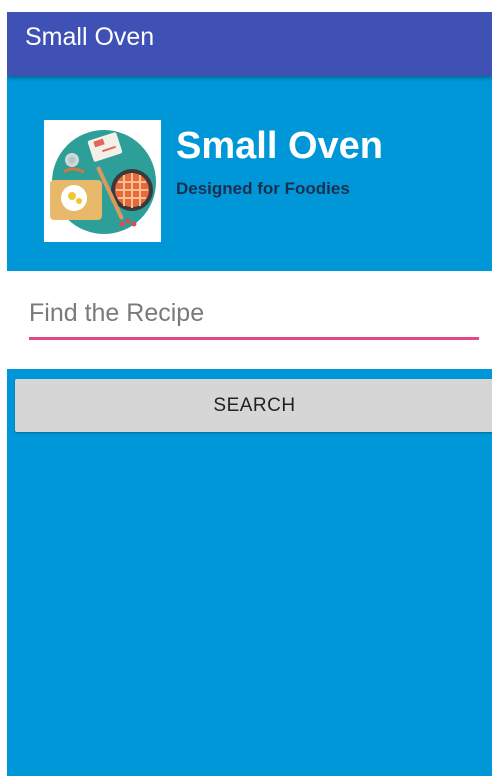  What do you see at coordinates (279, 146) in the screenshot?
I see `brand-title: Small Oven` at bounding box center [279, 146].